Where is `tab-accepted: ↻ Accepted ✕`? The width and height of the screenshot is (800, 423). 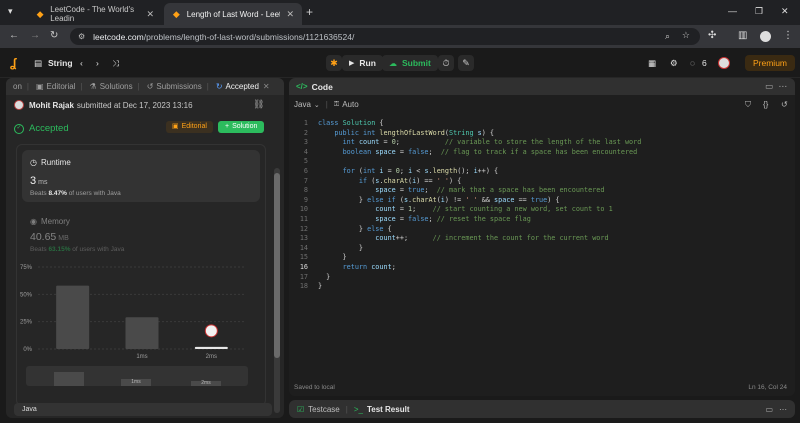
tab-accepted: ↻ Accepted ✕ is located at coordinates (243, 86).